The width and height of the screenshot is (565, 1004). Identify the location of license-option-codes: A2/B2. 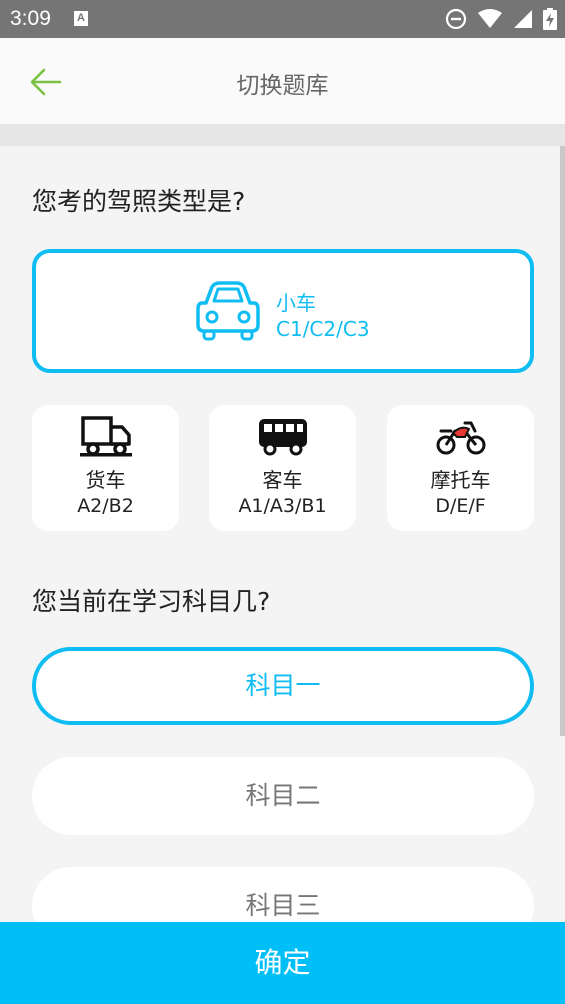
(105, 506).